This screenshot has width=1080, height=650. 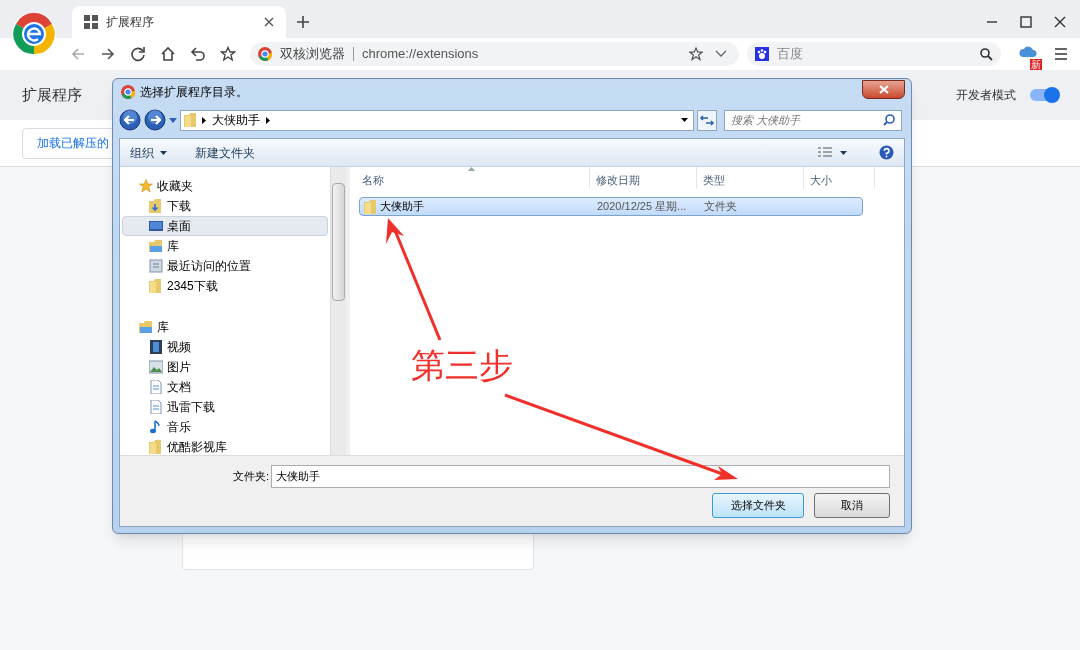 What do you see at coordinates (1044, 95) in the screenshot?
I see `developer-mode-toggle` at bounding box center [1044, 95].